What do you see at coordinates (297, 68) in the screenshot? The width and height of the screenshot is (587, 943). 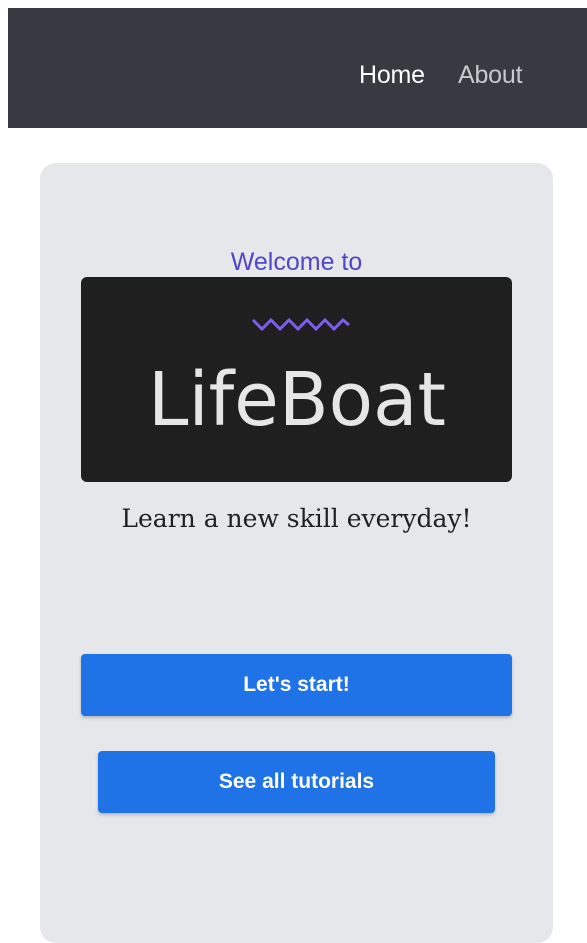 I see `navbar: Home About` at bounding box center [297, 68].